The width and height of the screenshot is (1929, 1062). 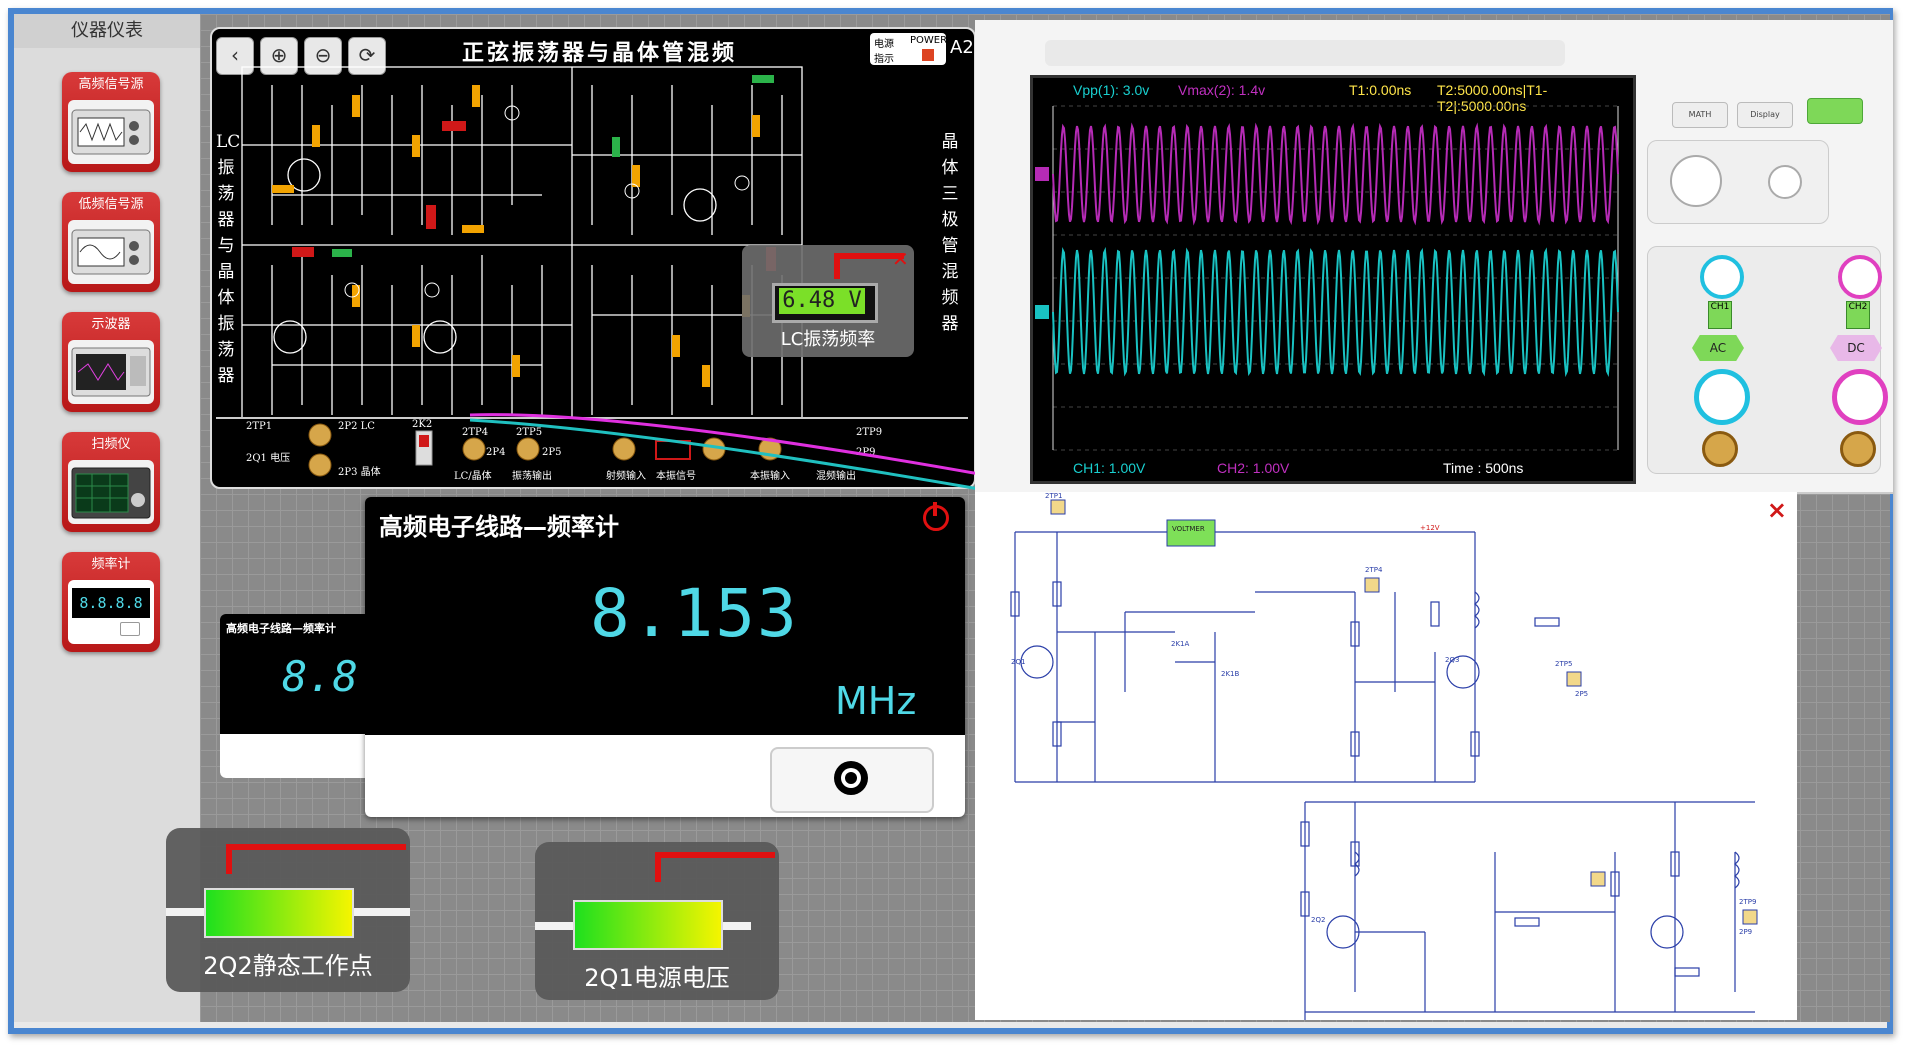 I want to click on close-probe-icon: ✕, so click(x=900, y=259).